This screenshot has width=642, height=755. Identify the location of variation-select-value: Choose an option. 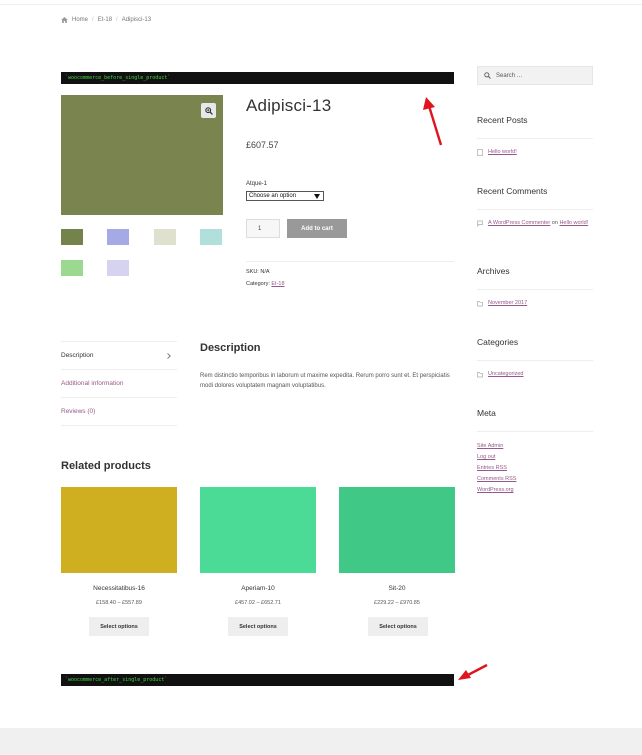
(273, 196).